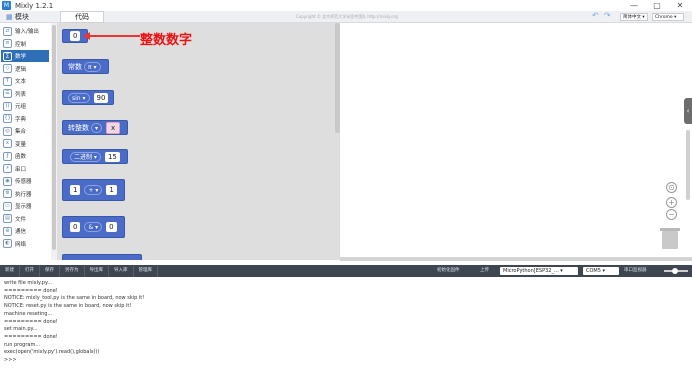 The width and height of the screenshot is (692, 368). What do you see at coordinates (21, 219) in the screenshot?
I see `category-label: 文件` at bounding box center [21, 219].